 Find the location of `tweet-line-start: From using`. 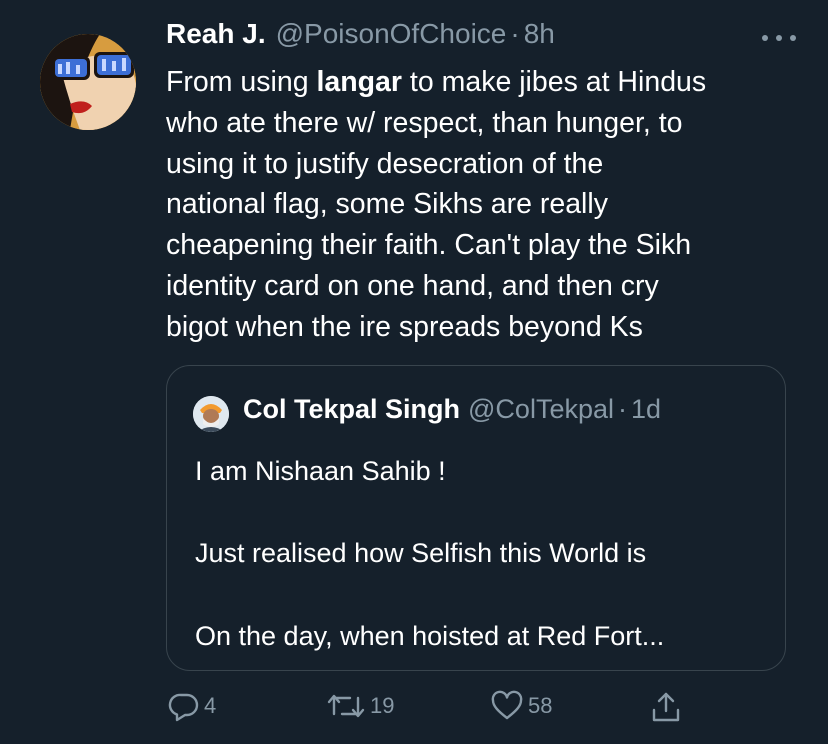

tweet-line-start: From using is located at coordinates (241, 82).